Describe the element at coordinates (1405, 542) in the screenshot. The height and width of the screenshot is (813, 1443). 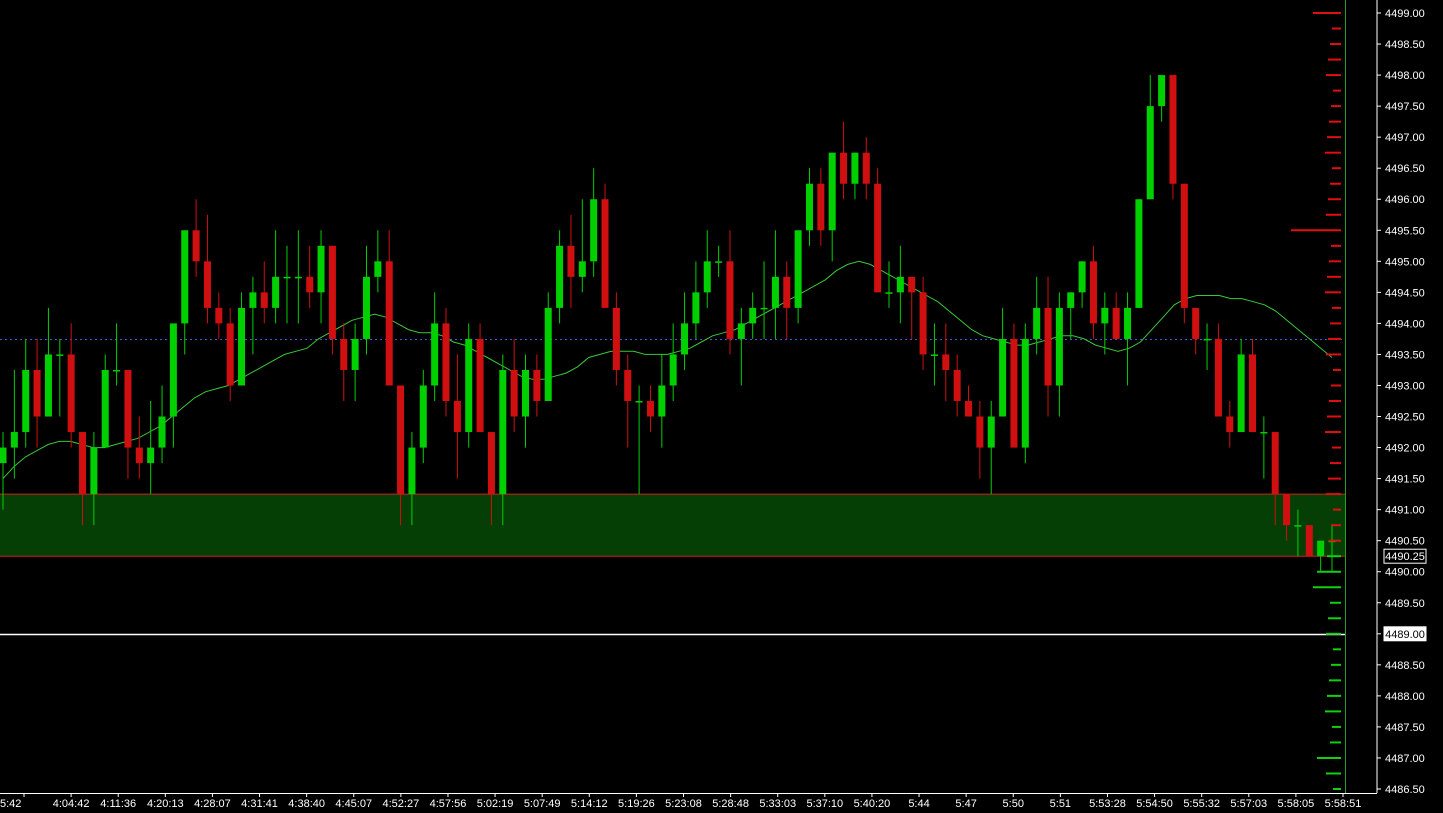
I see `price-tick-label: 4490.50` at that location.